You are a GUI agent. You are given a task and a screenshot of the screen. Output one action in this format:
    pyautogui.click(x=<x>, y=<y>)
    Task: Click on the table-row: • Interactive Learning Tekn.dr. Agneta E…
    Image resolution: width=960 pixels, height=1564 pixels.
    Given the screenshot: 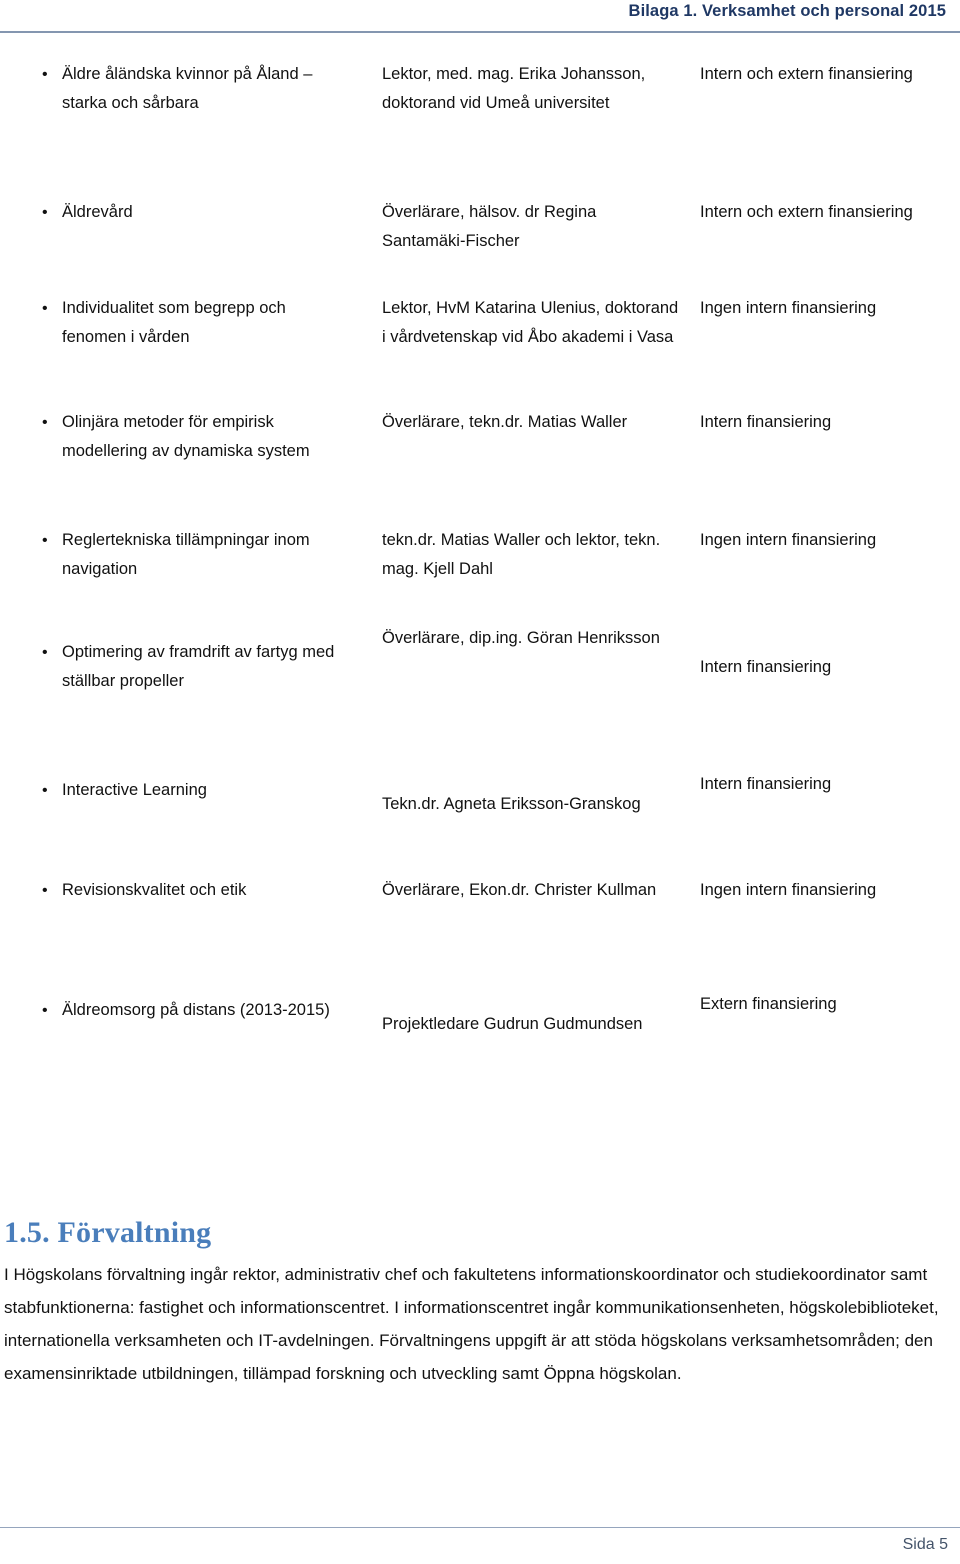 What is the action you would take?
    pyautogui.click(x=480, y=825)
    